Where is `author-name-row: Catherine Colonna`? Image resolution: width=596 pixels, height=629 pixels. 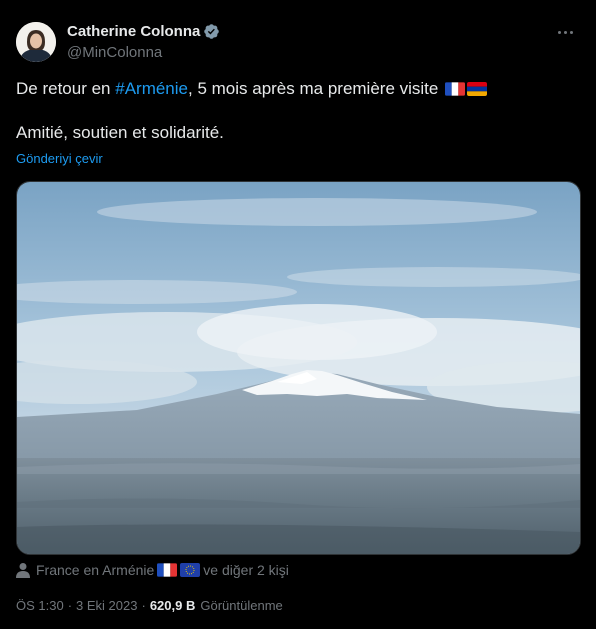
author-name-row: Catherine Colonna is located at coordinates (143, 31).